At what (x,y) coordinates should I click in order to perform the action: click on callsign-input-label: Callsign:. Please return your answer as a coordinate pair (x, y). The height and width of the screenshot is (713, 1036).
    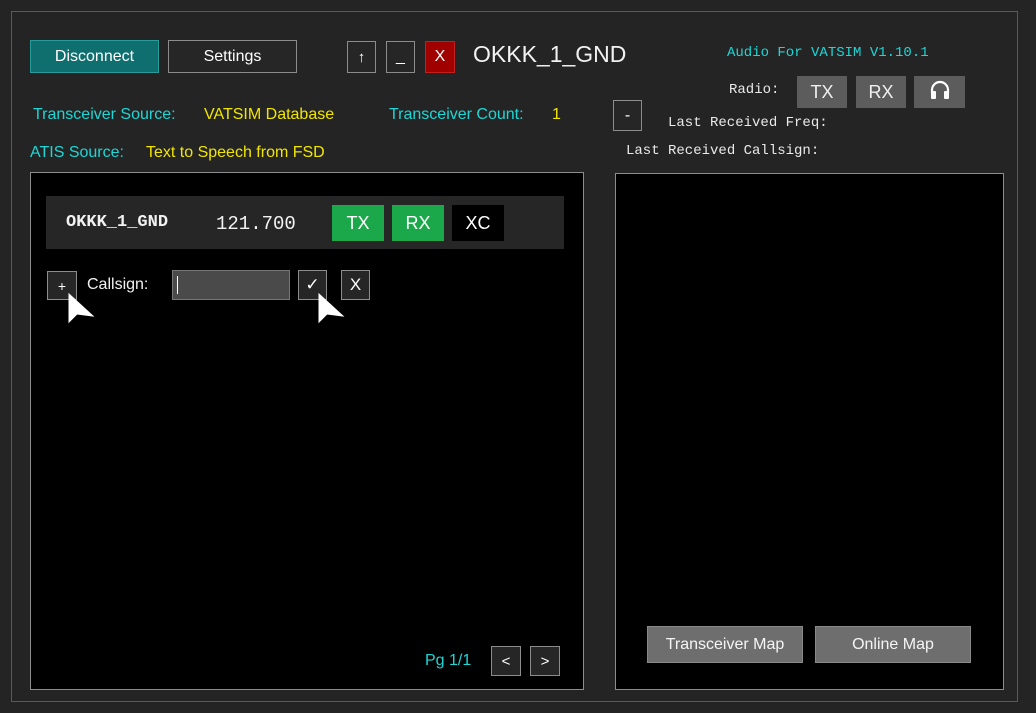
    Looking at the image, I should click on (118, 284).